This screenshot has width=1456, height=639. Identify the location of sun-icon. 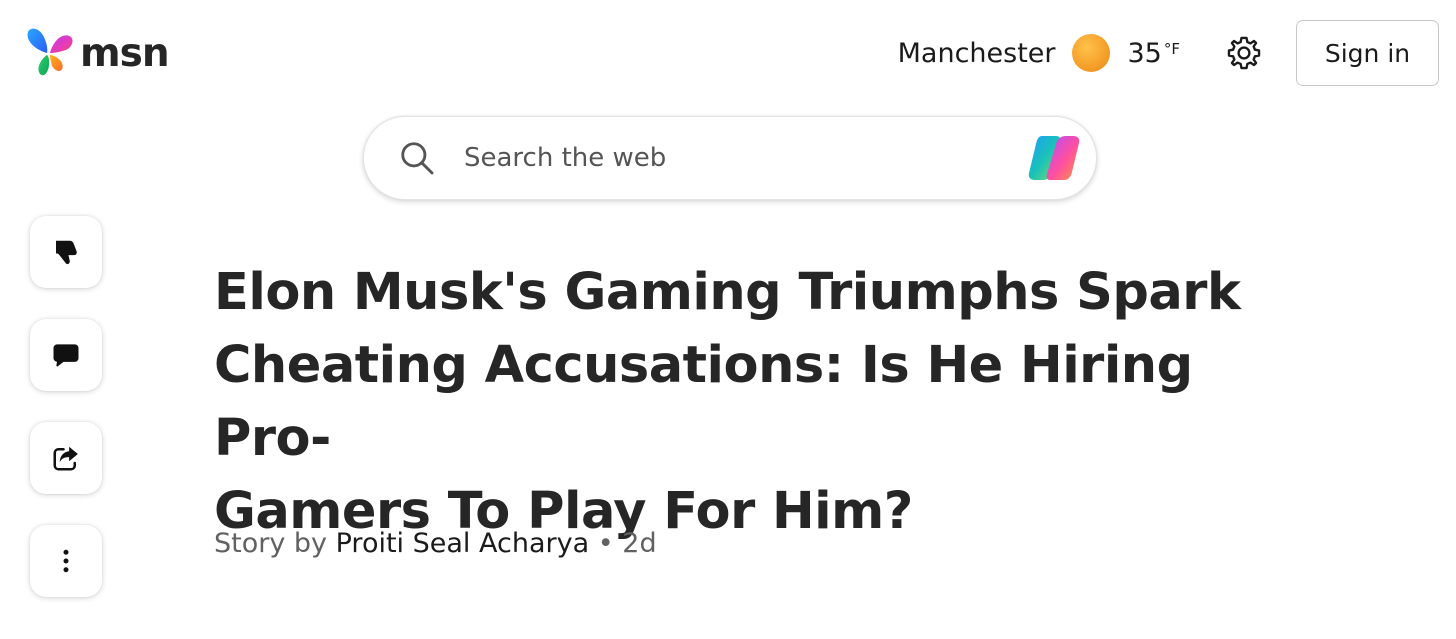
(1090, 53).